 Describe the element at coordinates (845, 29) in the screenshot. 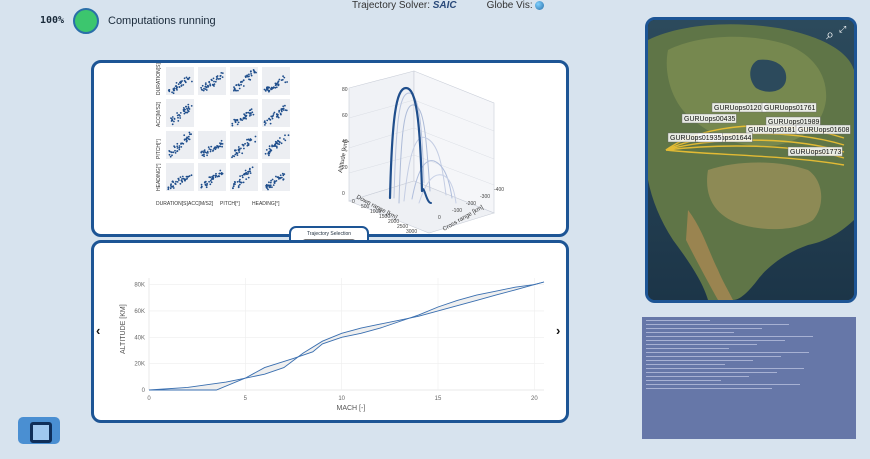

I see `expand-icon: ⤢` at that location.